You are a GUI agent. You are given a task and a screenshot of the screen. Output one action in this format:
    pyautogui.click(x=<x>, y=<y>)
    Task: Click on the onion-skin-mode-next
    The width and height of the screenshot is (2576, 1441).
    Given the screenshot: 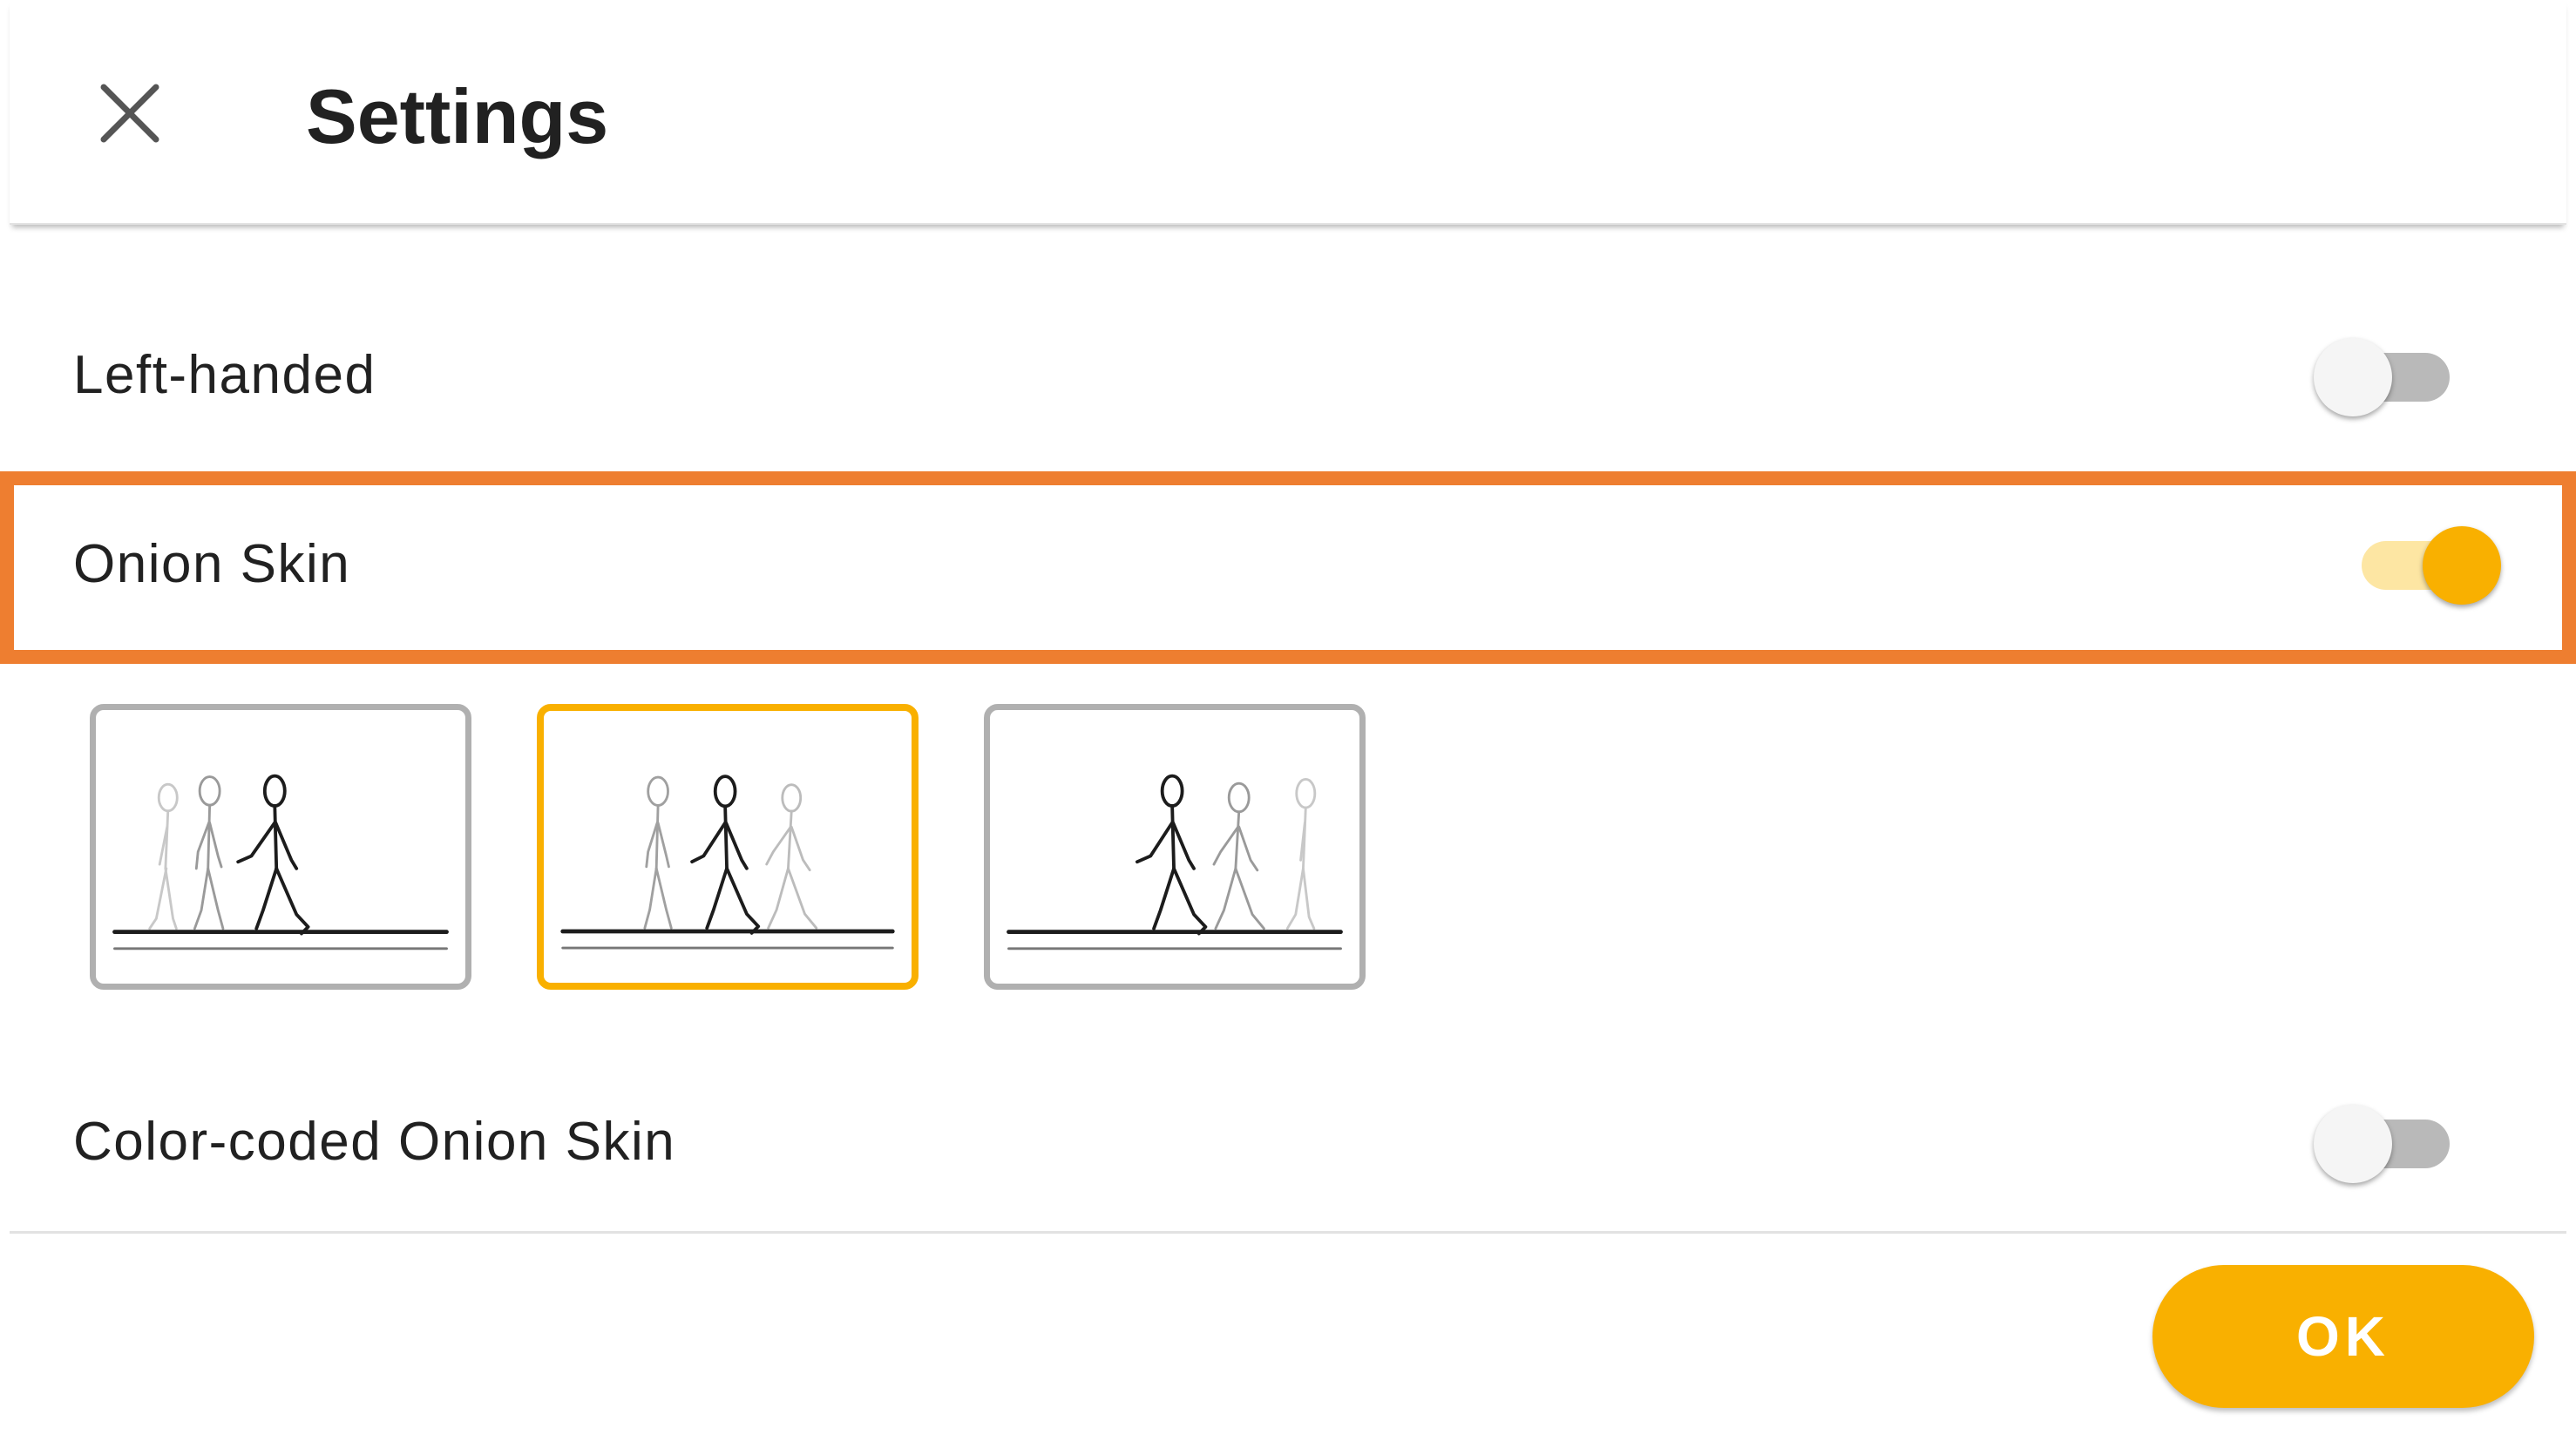 What is the action you would take?
    pyautogui.click(x=1175, y=847)
    